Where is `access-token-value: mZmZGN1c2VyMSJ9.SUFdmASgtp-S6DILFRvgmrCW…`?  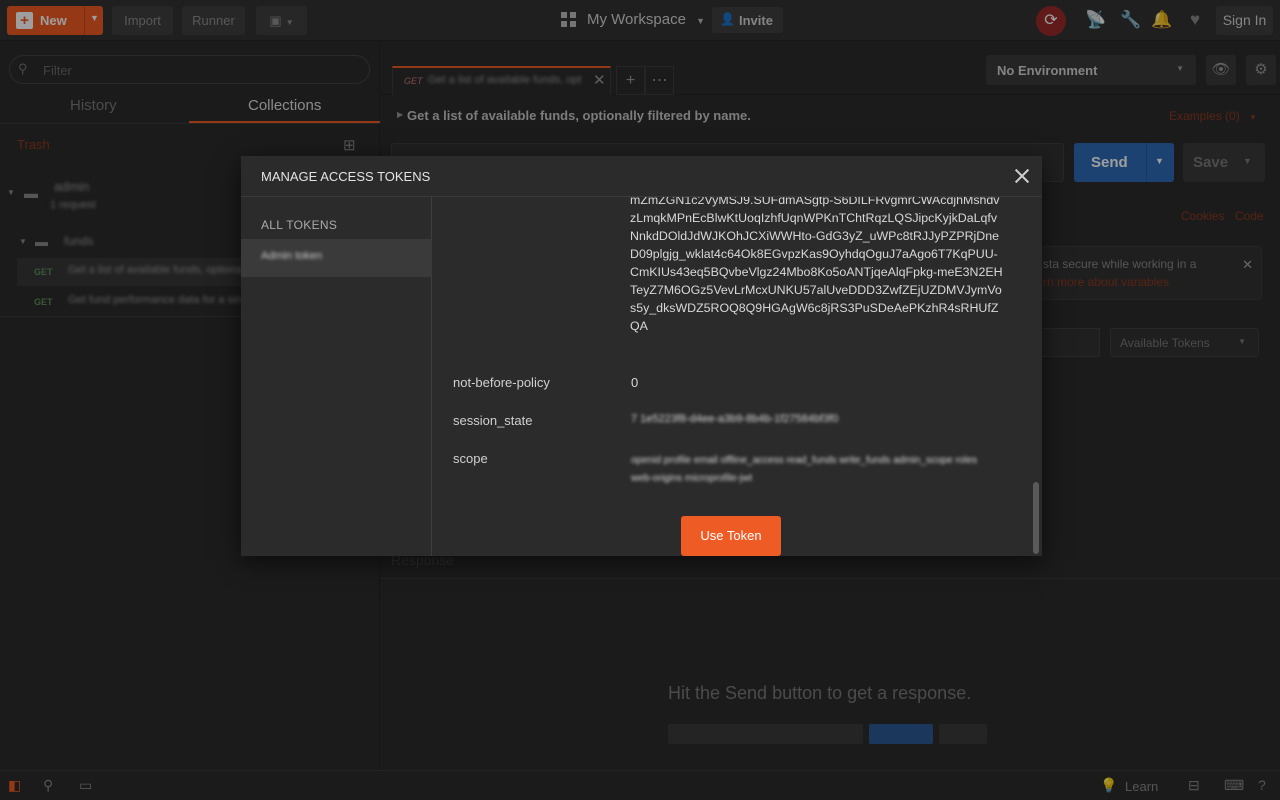
access-token-value: mZmZGN1c2VyMSJ9.SUFdmASgtp-S6DILFRvgmrCW… is located at coordinates (816, 265).